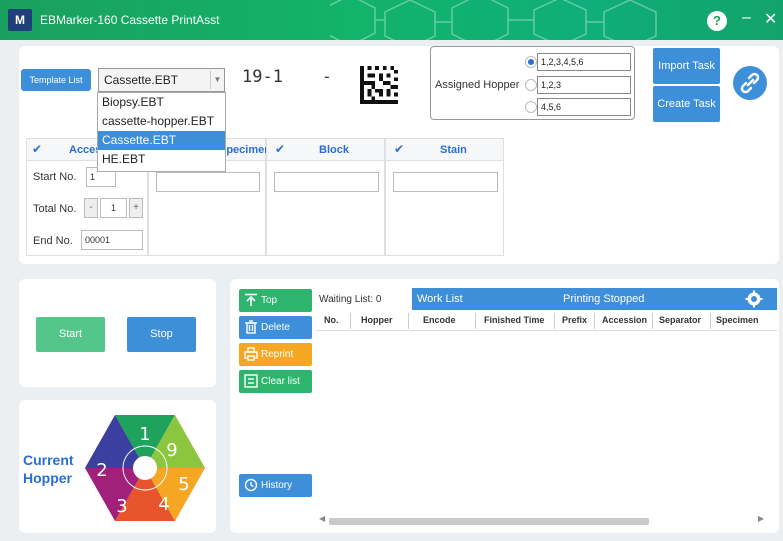 This screenshot has width=783, height=541. Describe the element at coordinates (377, 320) in the screenshot. I see `col-hopper: Hopper` at that location.